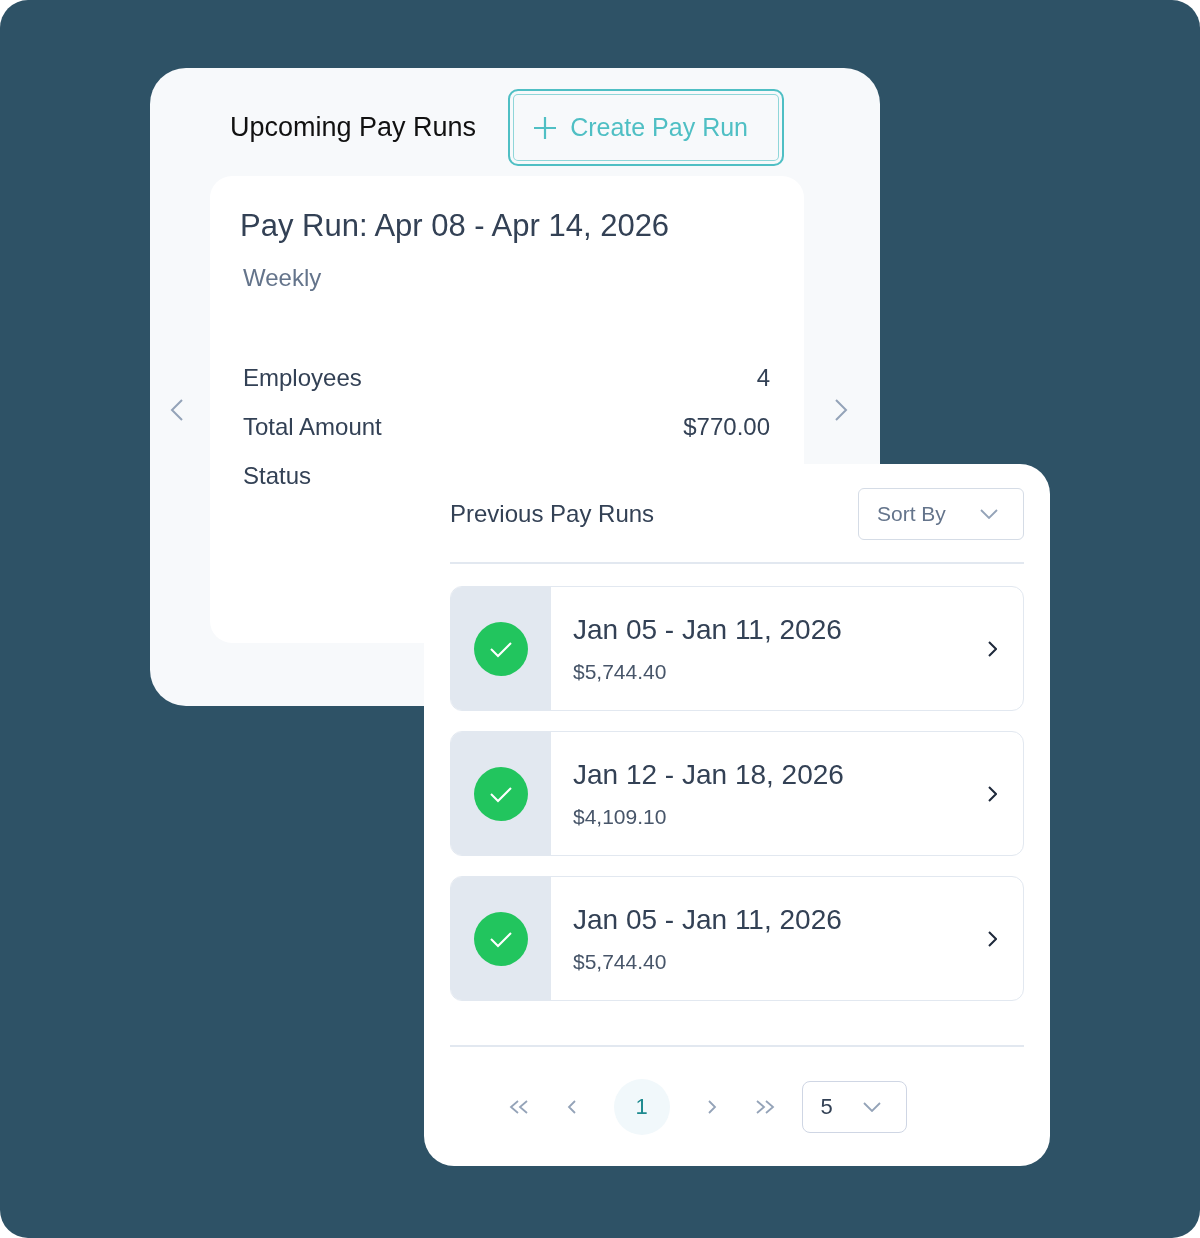  Describe the element at coordinates (709, 774) in the screenshot. I see `pay-period: Jan 12 - Jan 18, 2026` at that location.